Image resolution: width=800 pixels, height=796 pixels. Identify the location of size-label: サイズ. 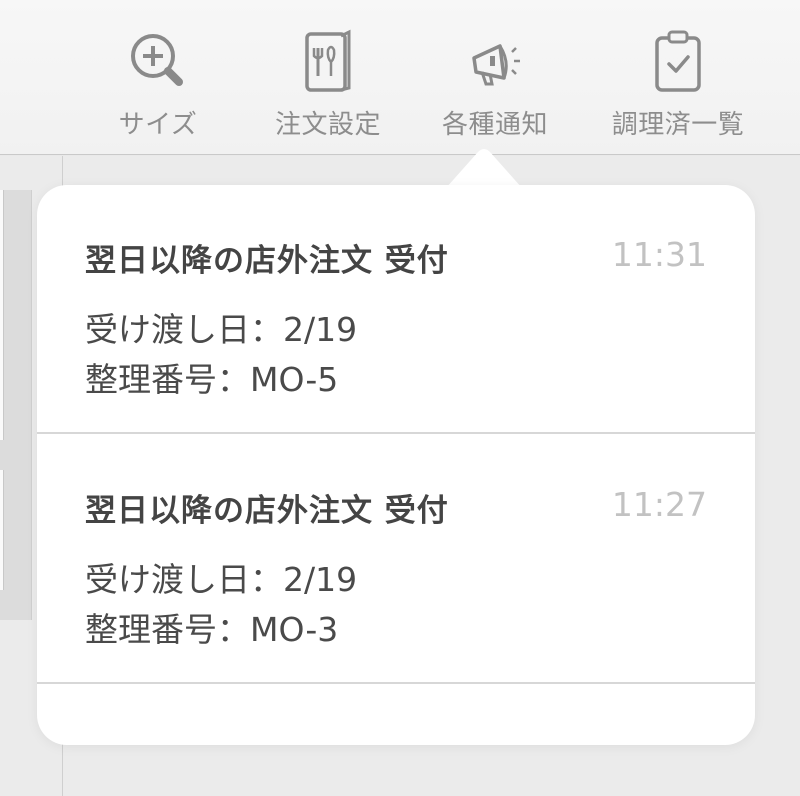
(158, 125).